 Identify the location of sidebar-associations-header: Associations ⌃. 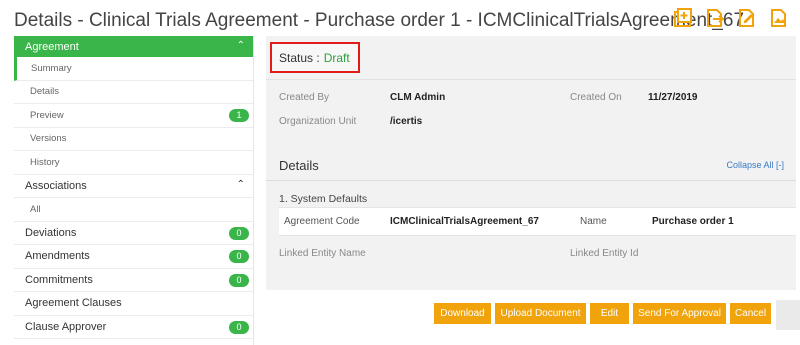
(133, 186).